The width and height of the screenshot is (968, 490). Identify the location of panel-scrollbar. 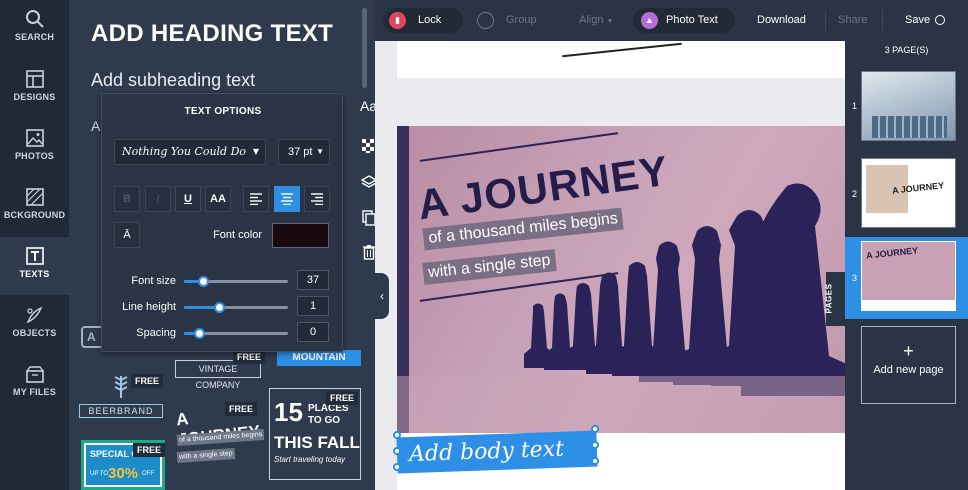
(364, 48).